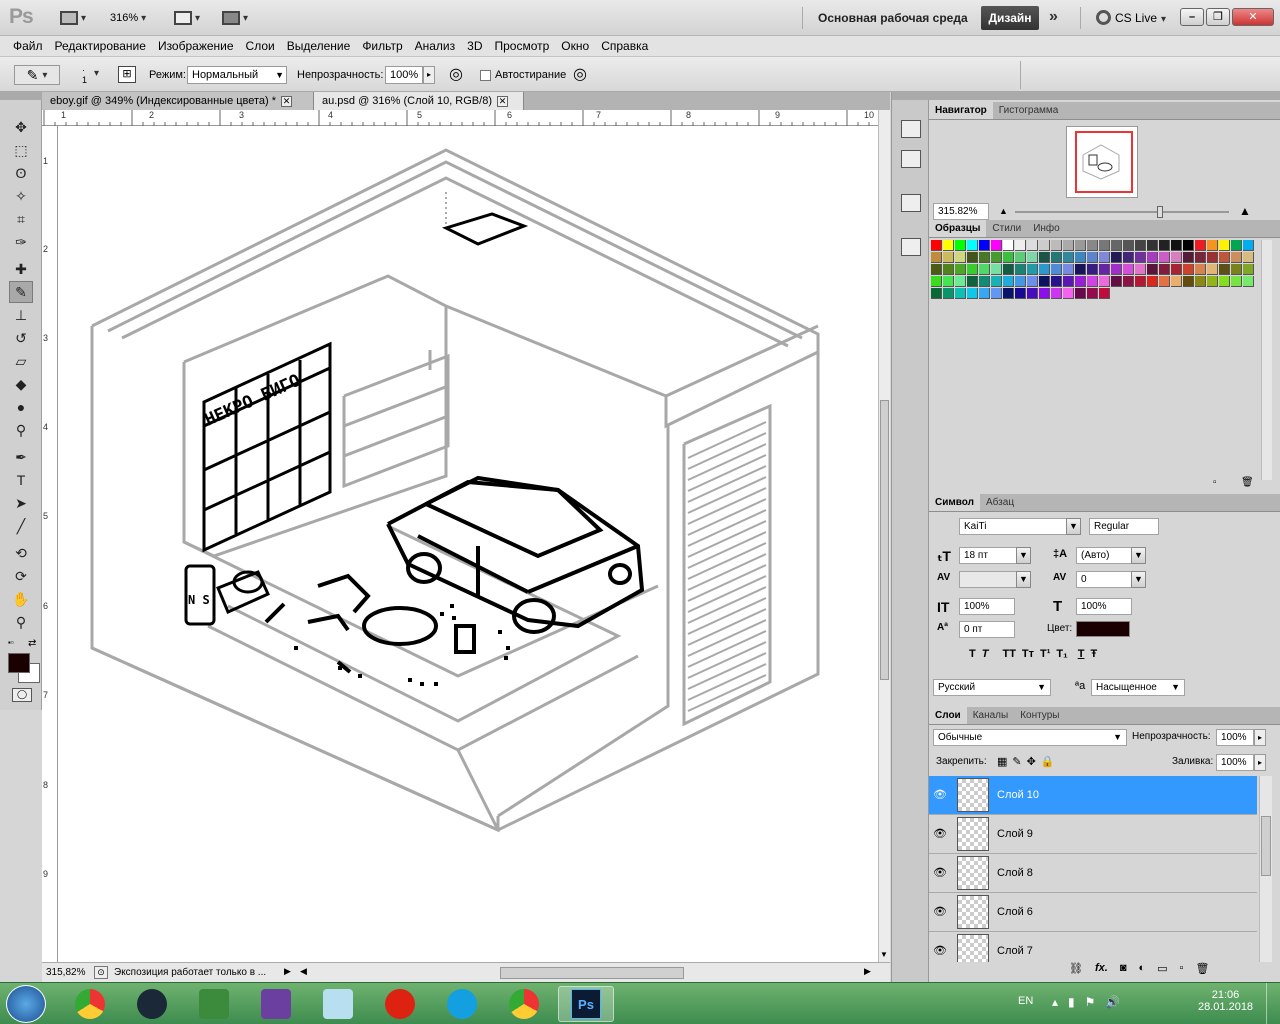 The height and width of the screenshot is (1024, 1280). I want to click on navigator-zoom-thumb, so click(1160, 212).